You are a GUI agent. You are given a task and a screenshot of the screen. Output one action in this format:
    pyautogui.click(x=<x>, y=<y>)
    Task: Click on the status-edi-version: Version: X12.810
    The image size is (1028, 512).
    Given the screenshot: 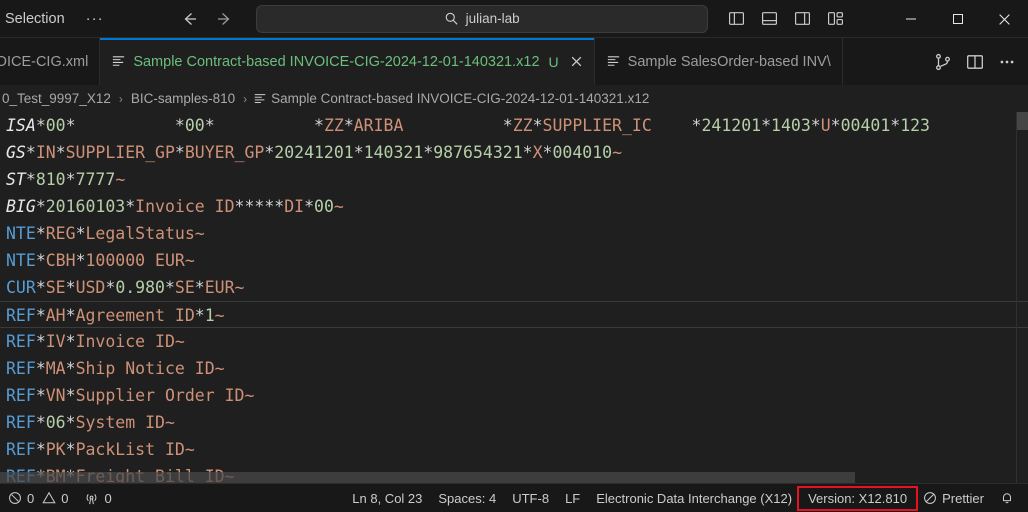 What is the action you would take?
    pyautogui.click(x=858, y=498)
    